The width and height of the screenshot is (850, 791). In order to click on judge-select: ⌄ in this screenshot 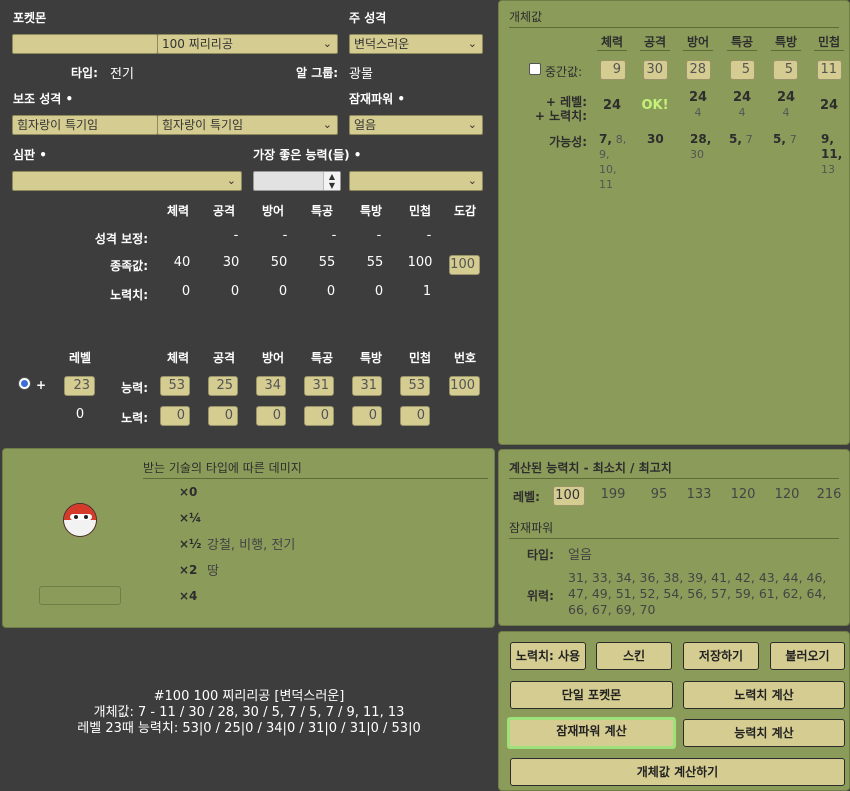, I will do `click(127, 181)`.